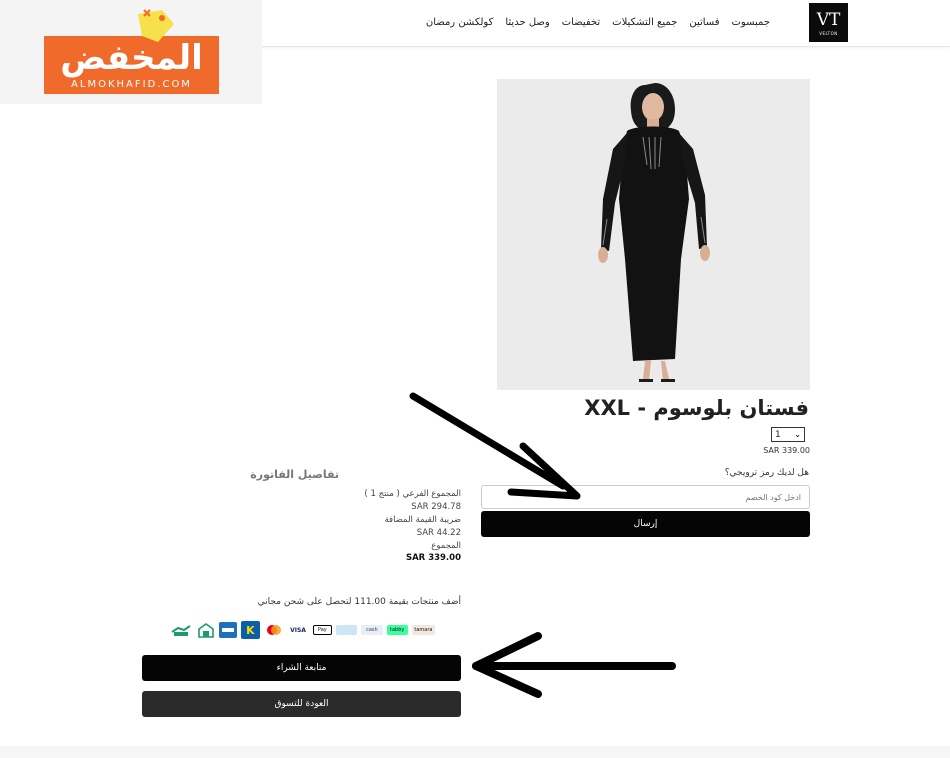 The height and width of the screenshot is (758, 950). What do you see at coordinates (156, 25) in the screenshot?
I see `price-tag-icon` at bounding box center [156, 25].